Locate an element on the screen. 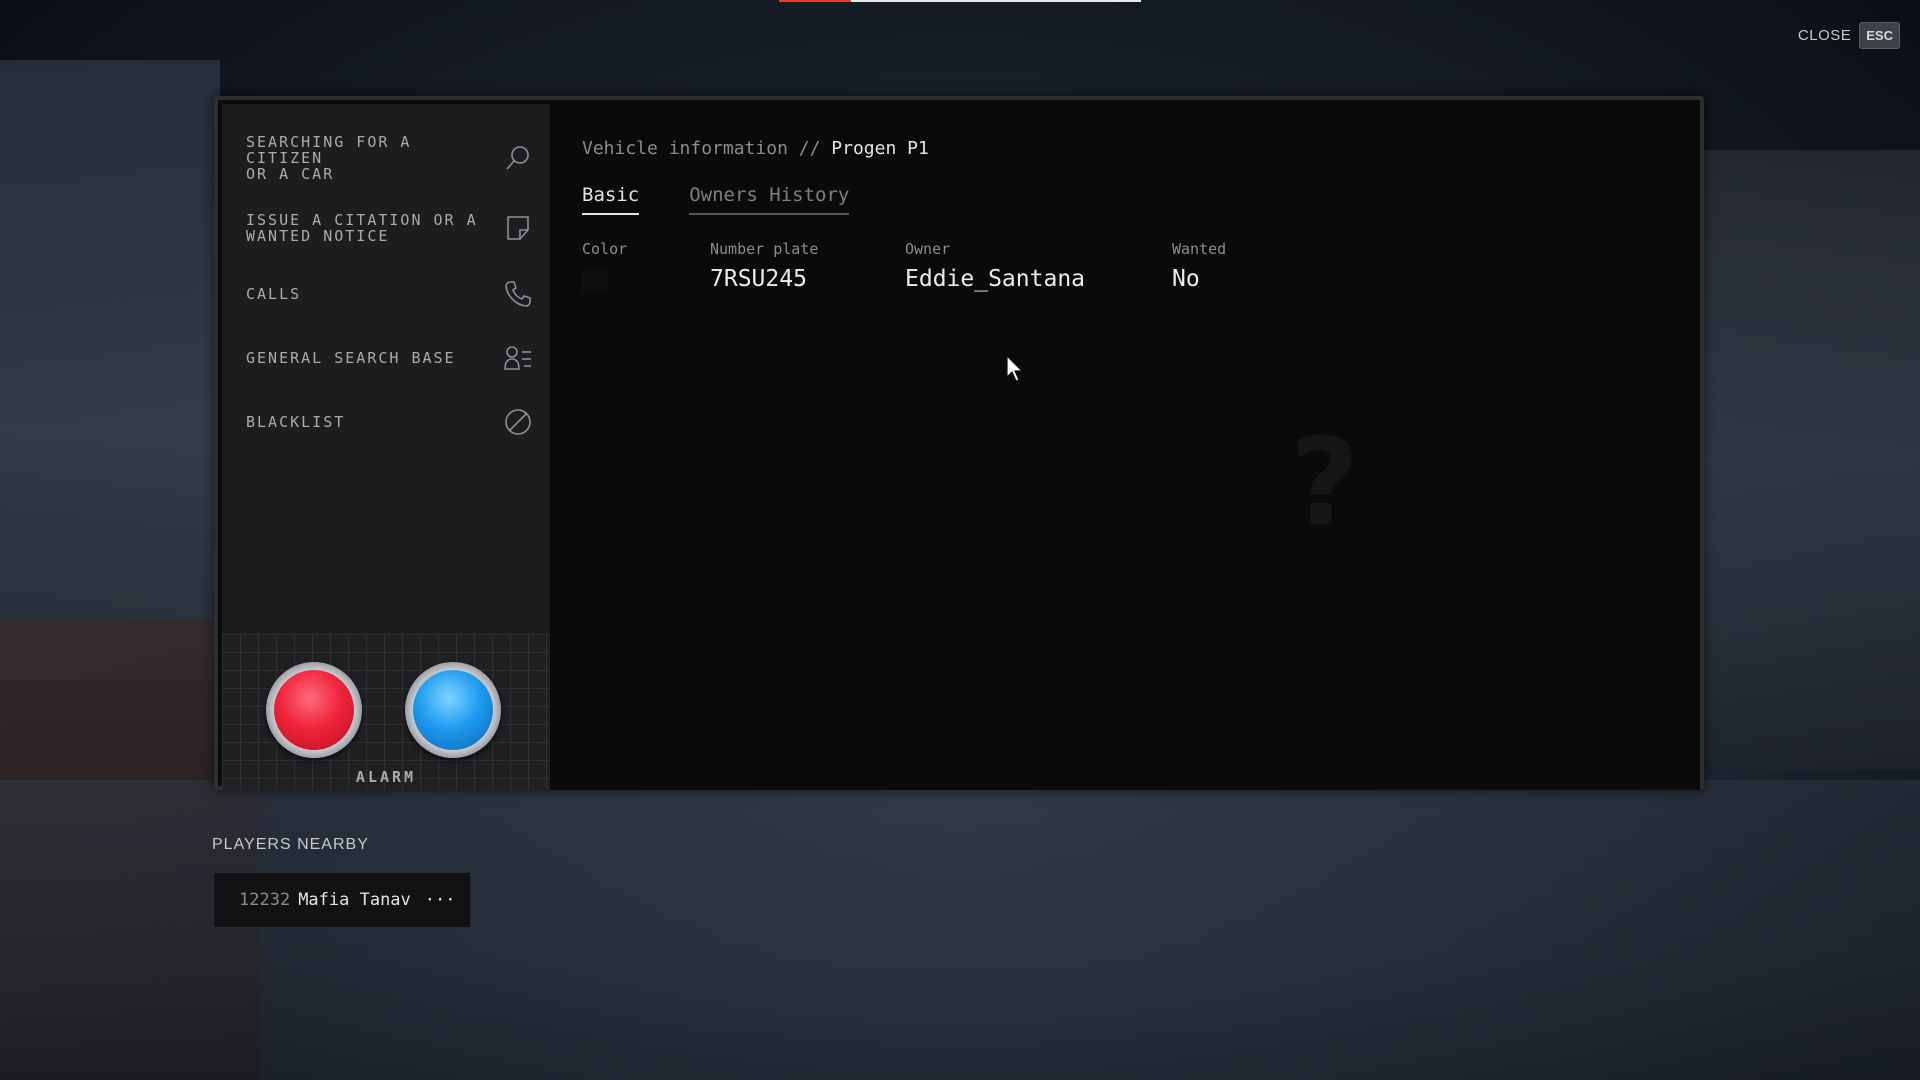 The image size is (1920, 1080). background-building is located at coordinates (1795, 460).